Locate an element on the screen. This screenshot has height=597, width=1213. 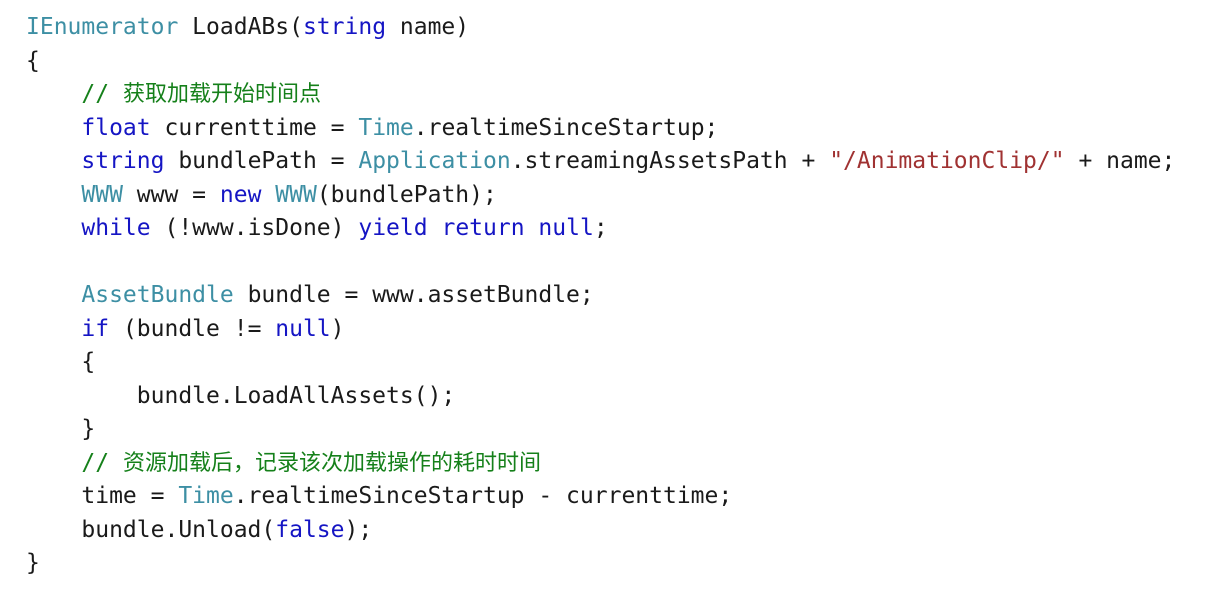
code-line: WWW www = new WWW(bundlePath); is located at coordinates (600, 196).